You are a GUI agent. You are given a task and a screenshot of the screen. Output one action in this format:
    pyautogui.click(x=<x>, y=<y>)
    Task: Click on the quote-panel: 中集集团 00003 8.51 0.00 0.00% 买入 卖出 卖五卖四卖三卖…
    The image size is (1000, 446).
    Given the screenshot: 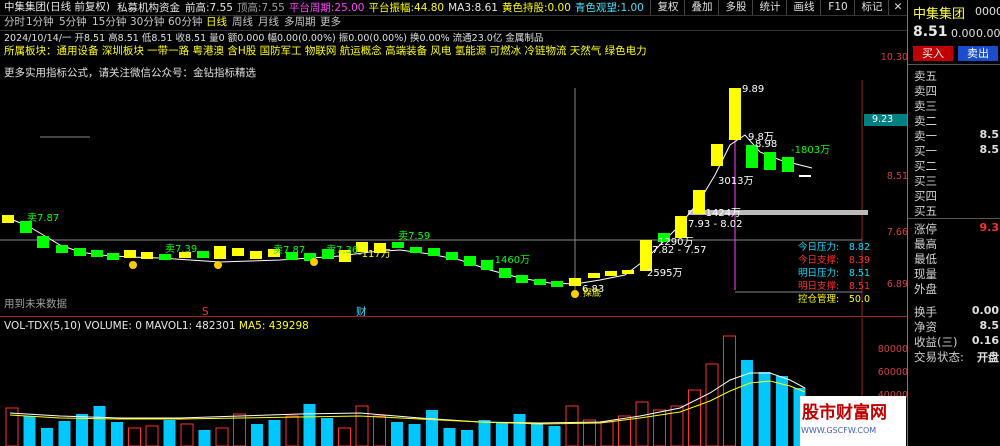 What is the action you would take?
    pyautogui.click(x=953, y=223)
    